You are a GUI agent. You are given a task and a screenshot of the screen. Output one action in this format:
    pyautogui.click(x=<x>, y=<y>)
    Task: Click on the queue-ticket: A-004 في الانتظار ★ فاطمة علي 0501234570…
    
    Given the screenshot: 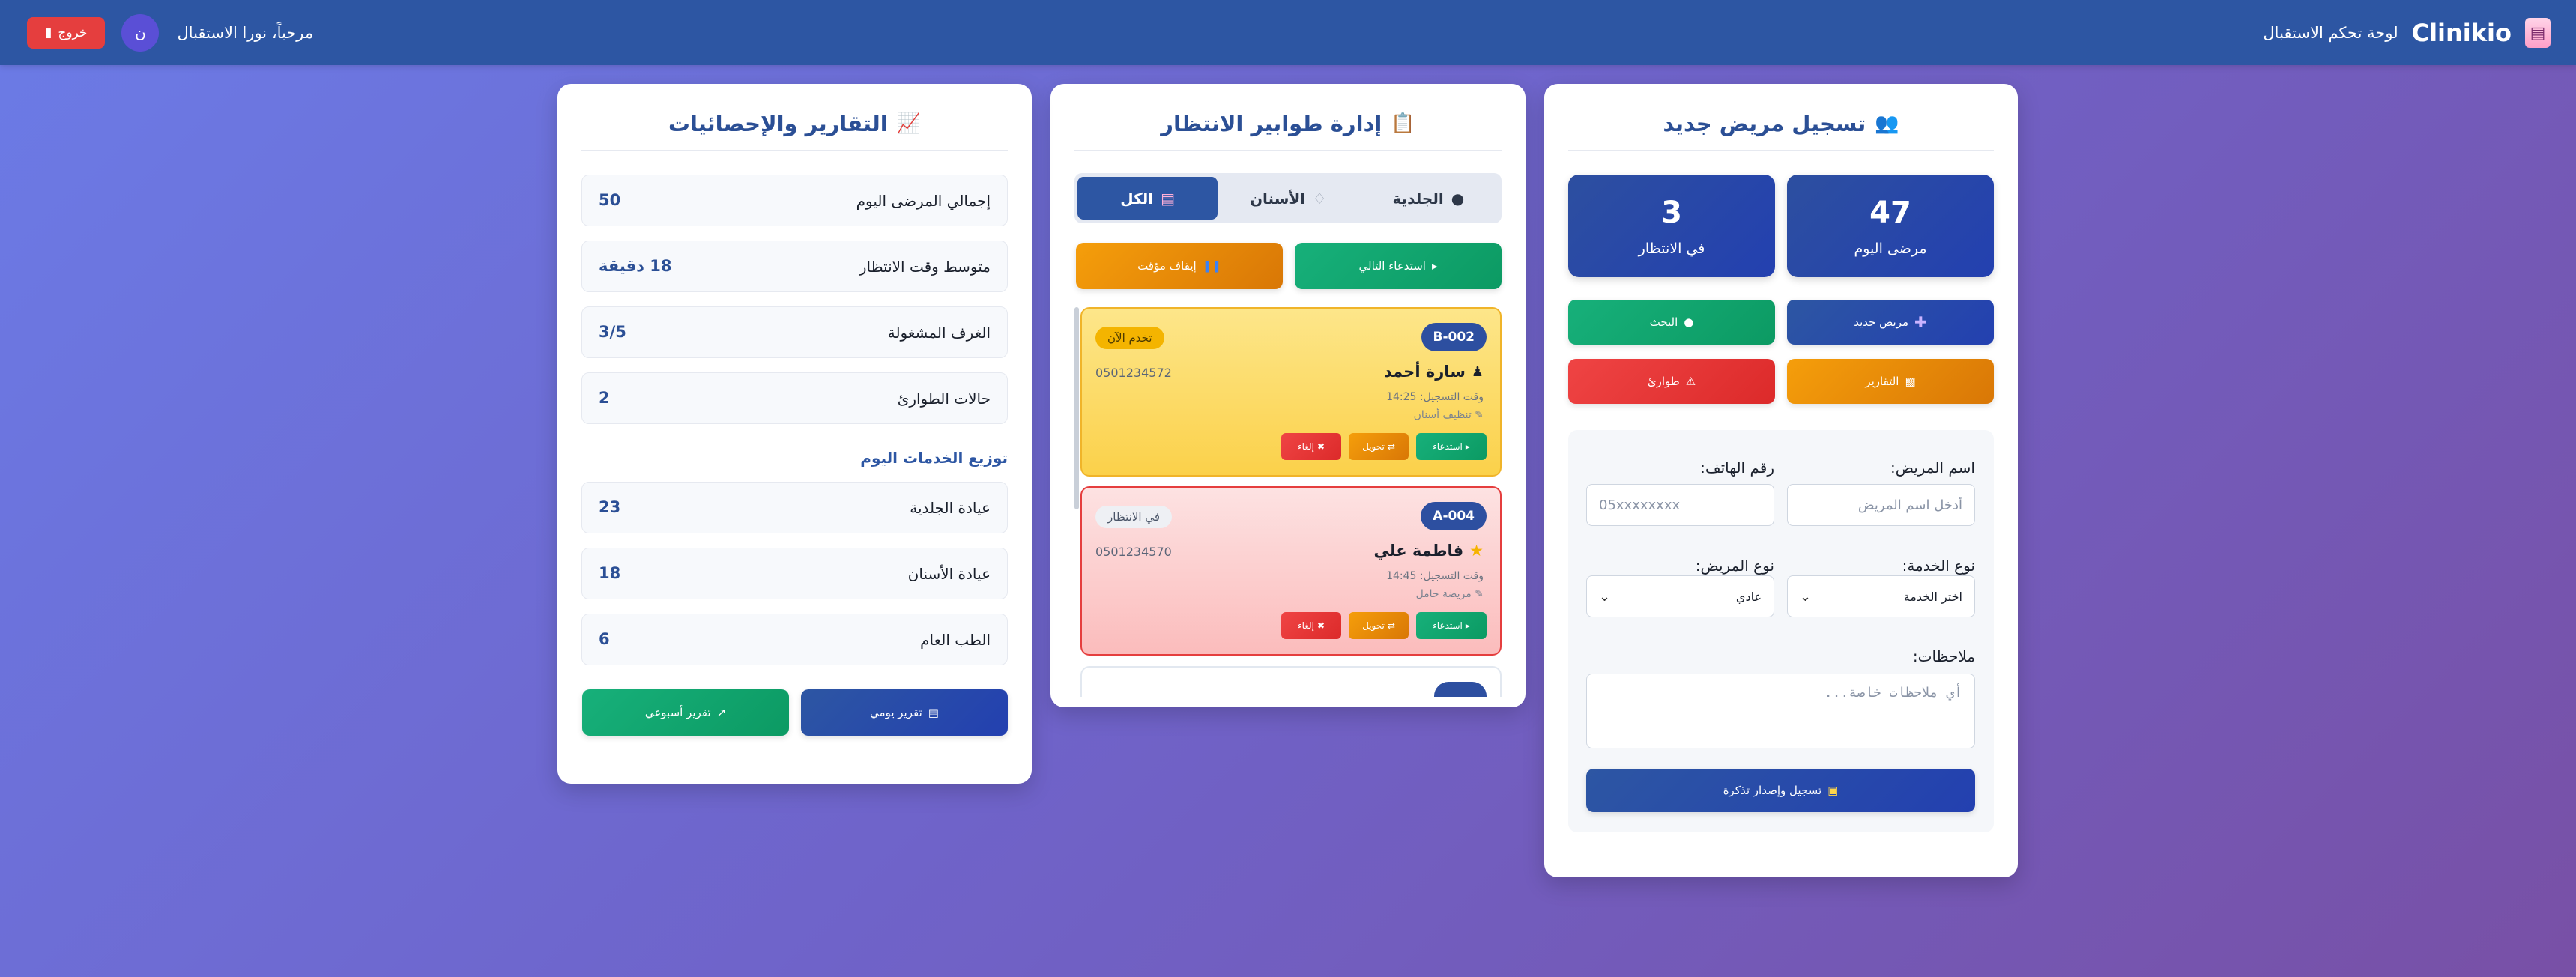 What is the action you would take?
    pyautogui.click(x=1291, y=571)
    